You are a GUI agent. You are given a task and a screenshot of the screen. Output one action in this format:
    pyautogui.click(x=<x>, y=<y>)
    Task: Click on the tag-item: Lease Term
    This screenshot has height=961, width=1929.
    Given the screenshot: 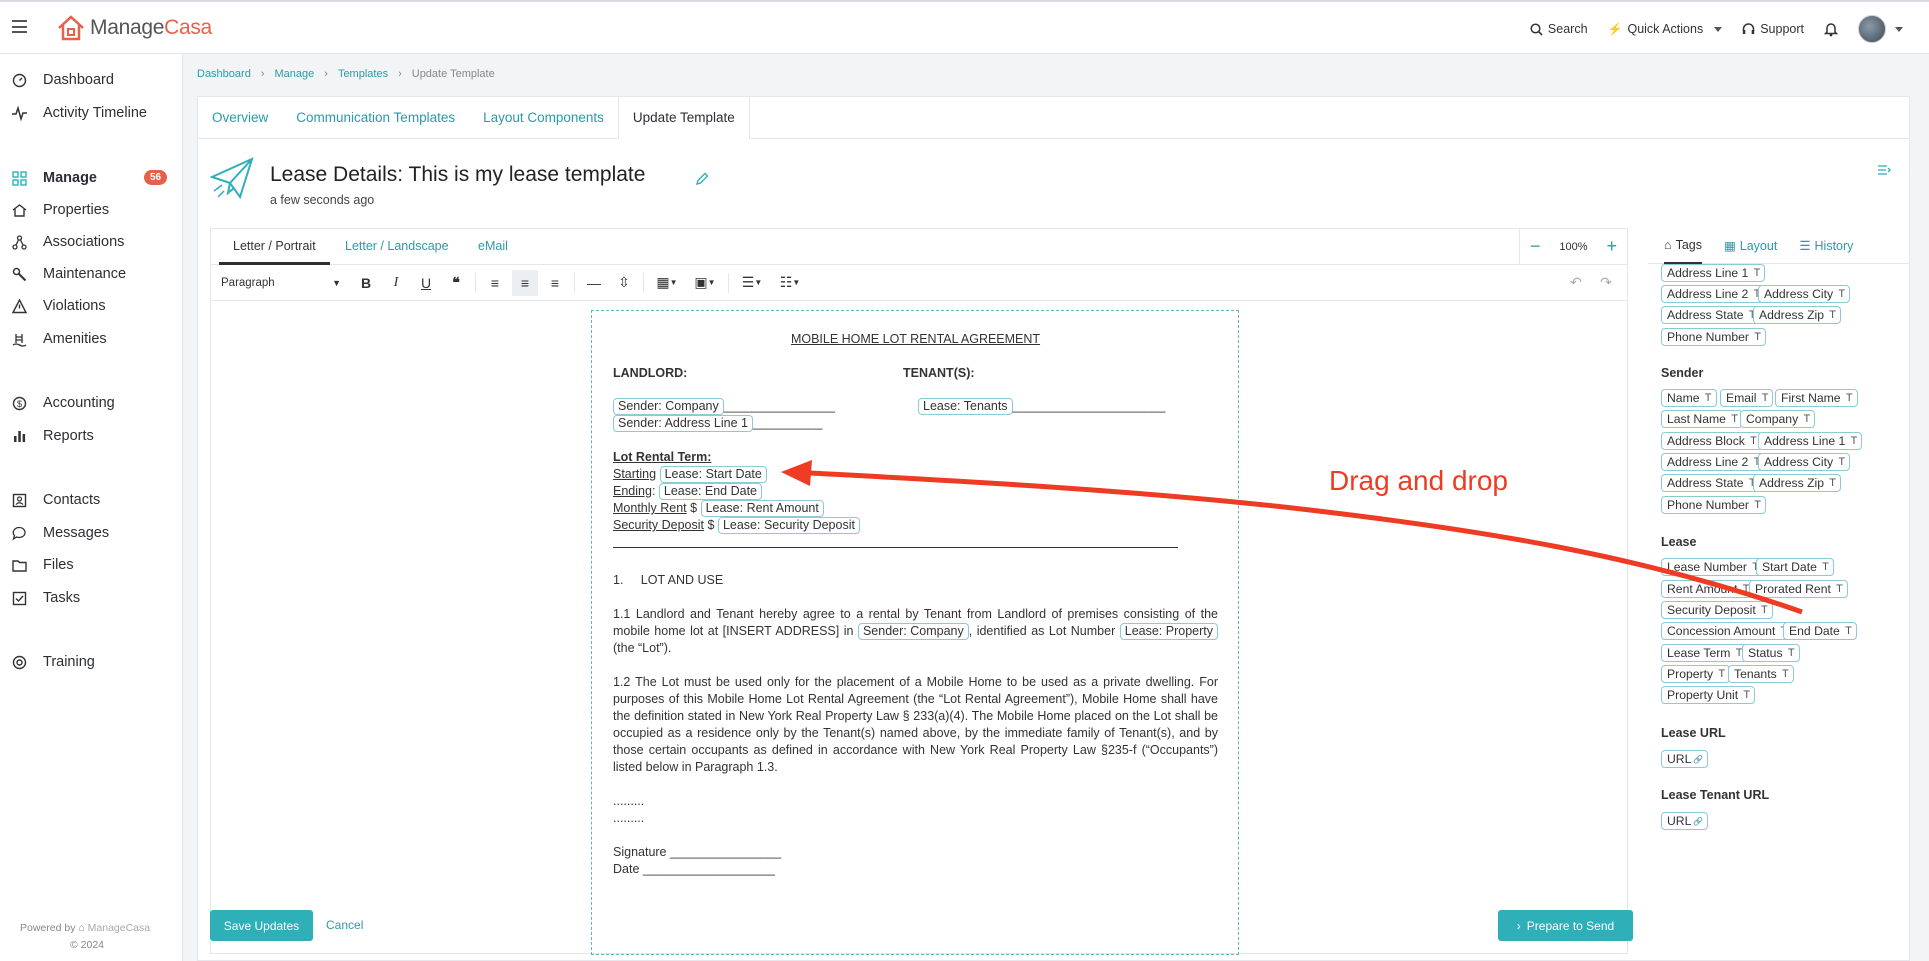 What is the action you would take?
    pyautogui.click(x=1704, y=653)
    